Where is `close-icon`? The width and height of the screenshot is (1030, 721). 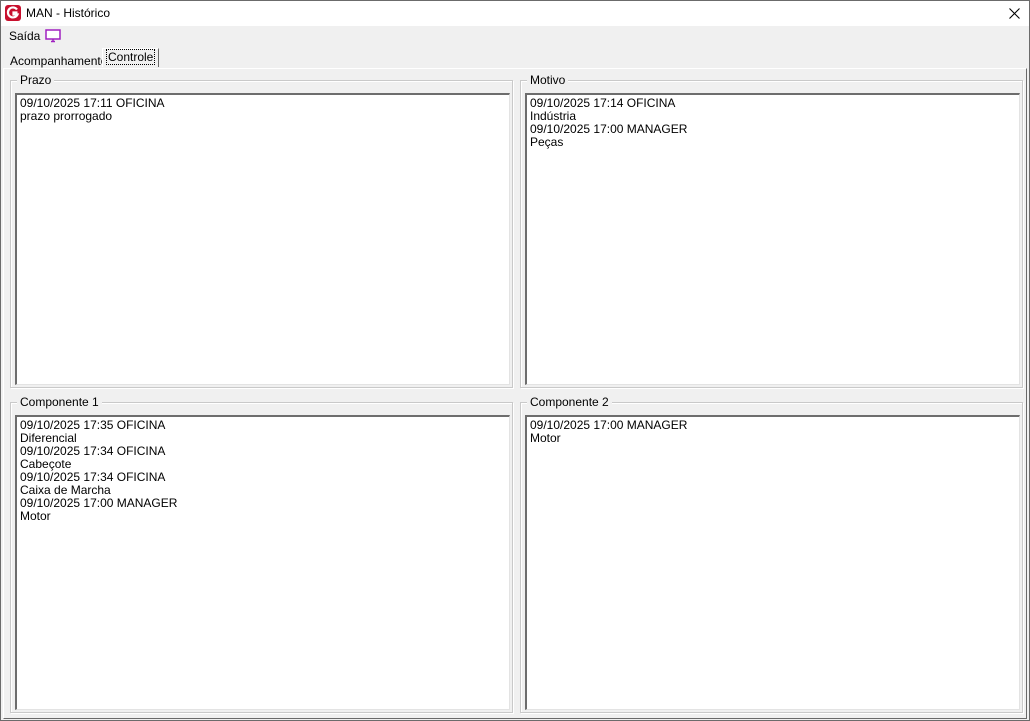
close-icon is located at coordinates (1014, 13).